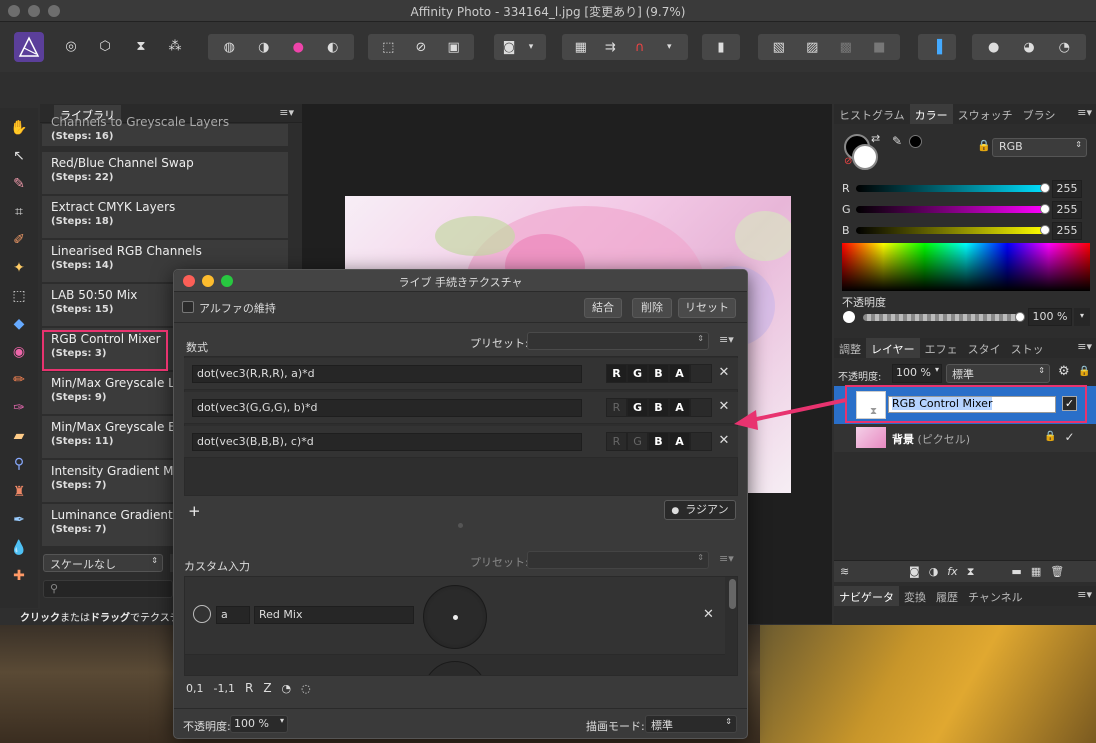  What do you see at coordinates (732, 594) in the screenshot?
I see `scrollbar` at bounding box center [732, 594].